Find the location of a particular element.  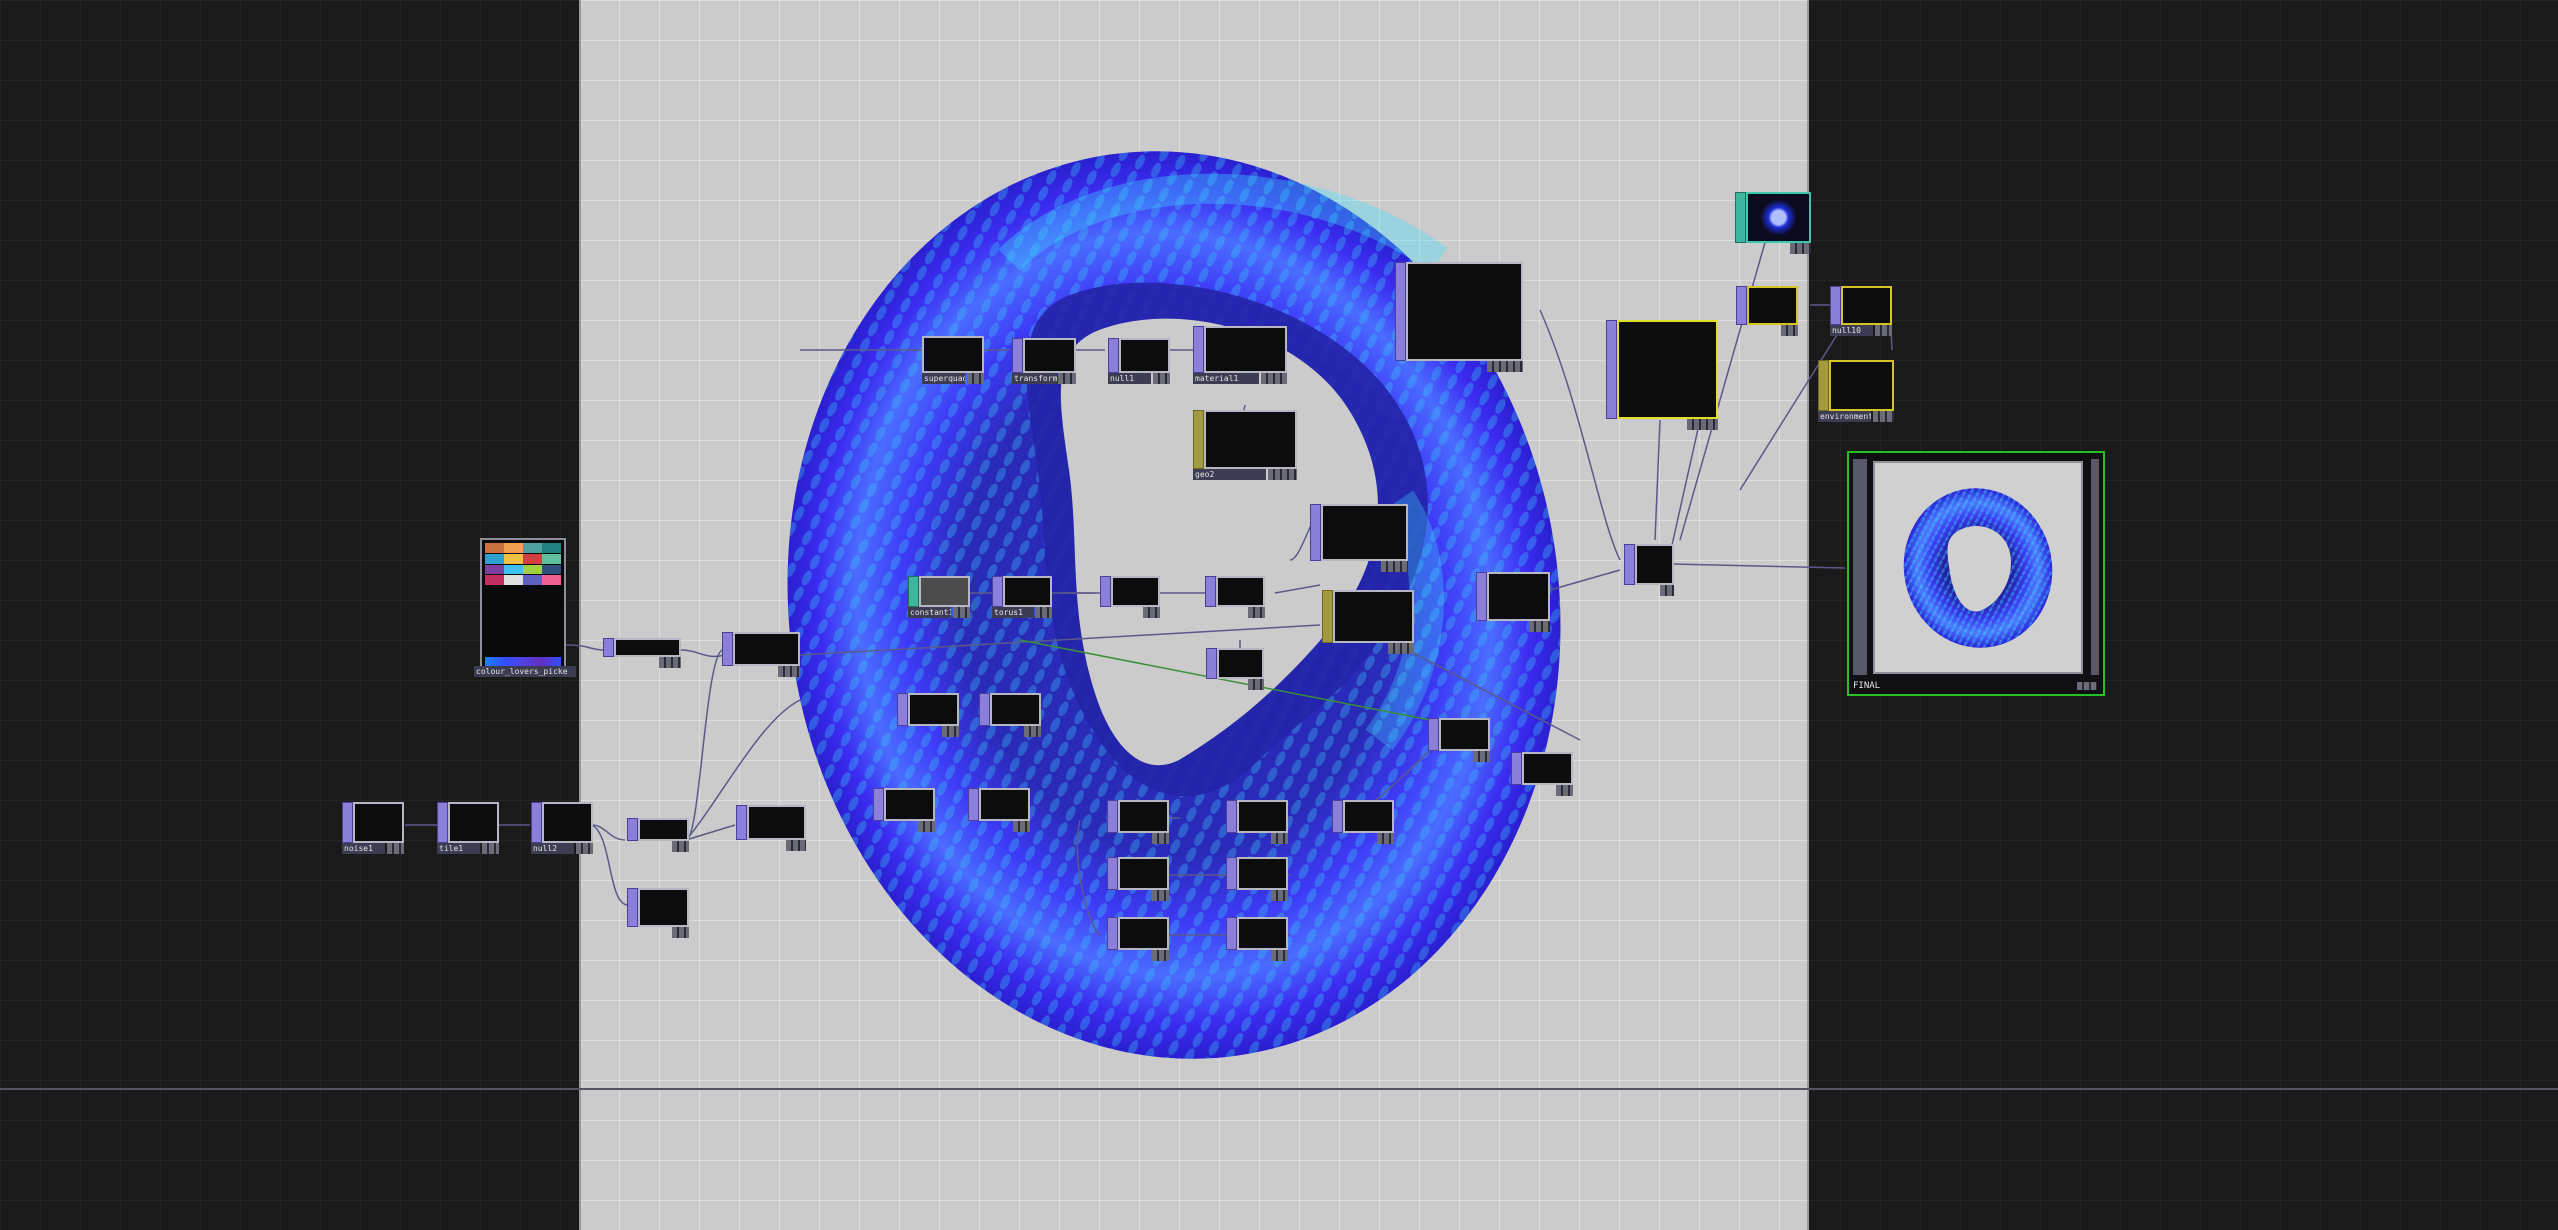

constant1-node: constant1 is located at coordinates (939, 597).